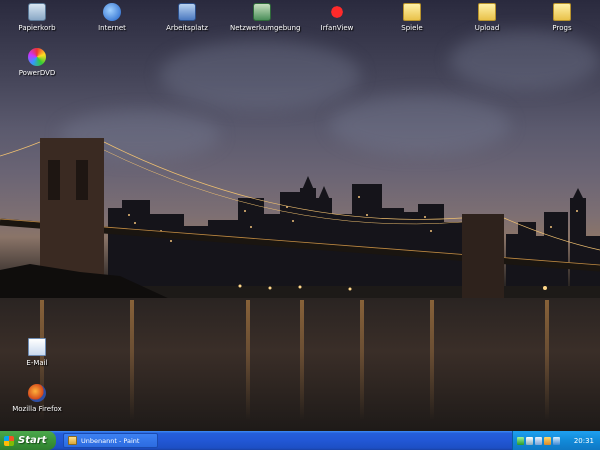 The width and height of the screenshot is (600, 450). What do you see at coordinates (37, 393) in the screenshot?
I see `firefox-icon` at bounding box center [37, 393].